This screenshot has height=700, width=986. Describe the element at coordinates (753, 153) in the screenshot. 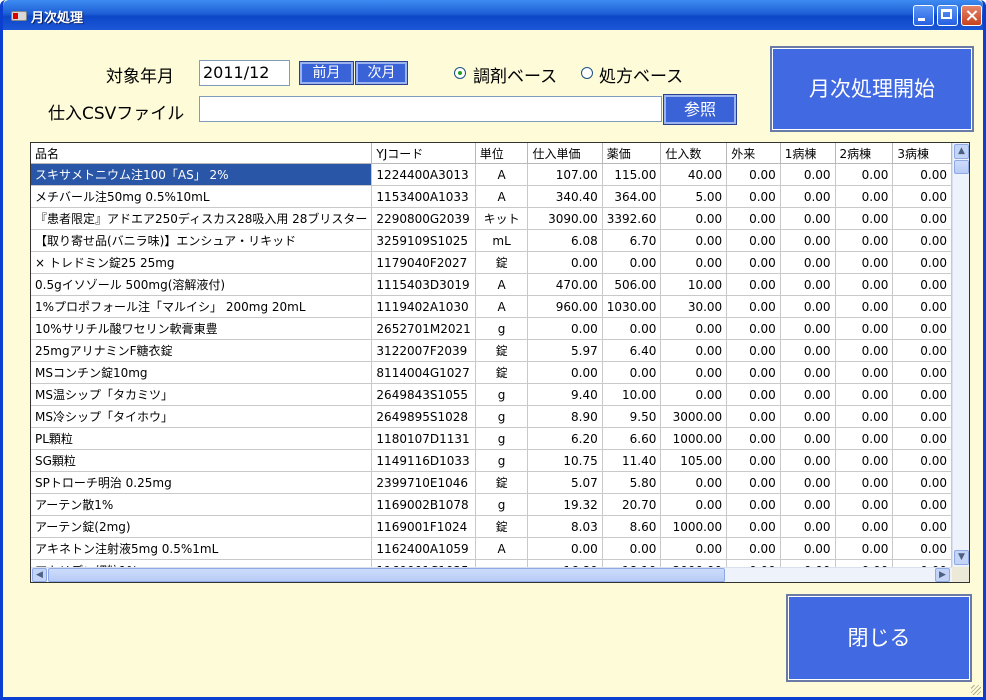

I see `col-header-outpatient: 外来` at that location.